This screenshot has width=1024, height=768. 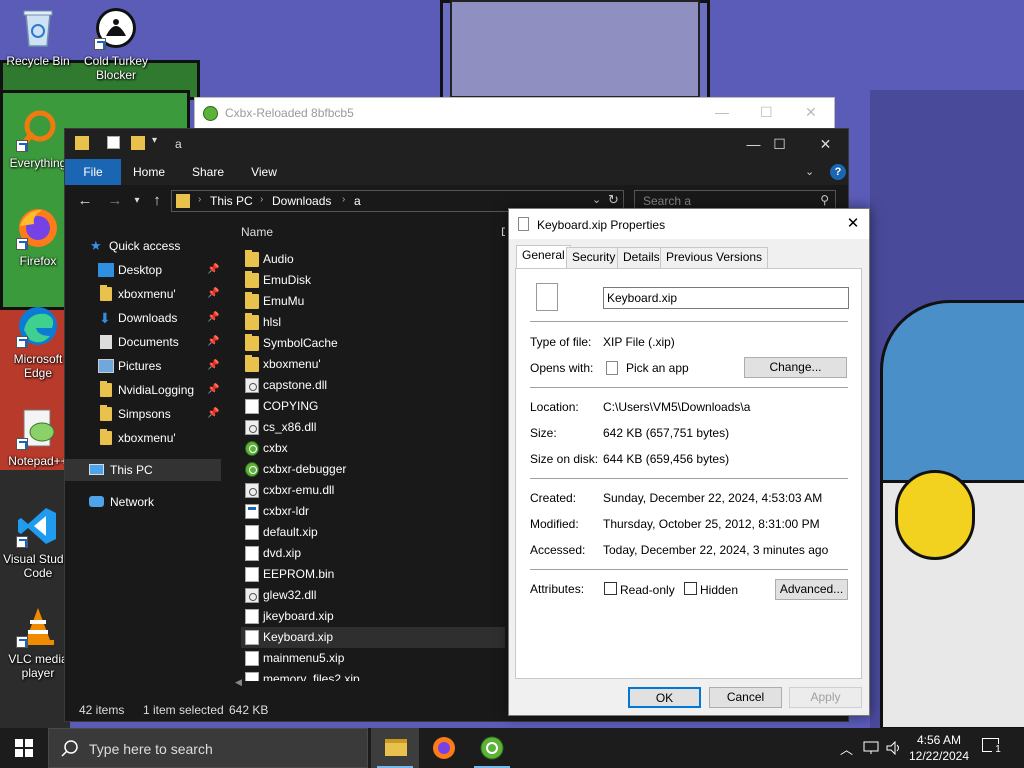 What do you see at coordinates (149, 172) in the screenshot?
I see `tab-home: Home` at bounding box center [149, 172].